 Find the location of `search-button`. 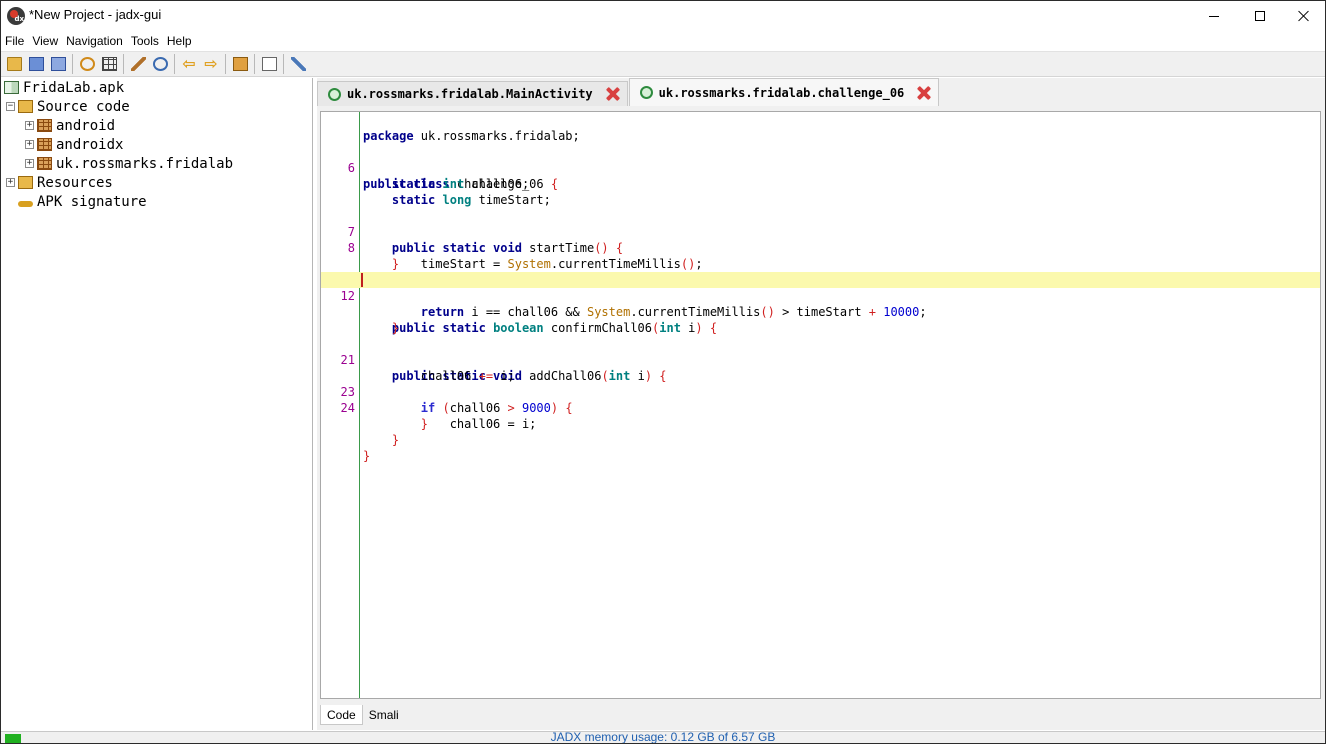

search-button is located at coordinates (160, 64).